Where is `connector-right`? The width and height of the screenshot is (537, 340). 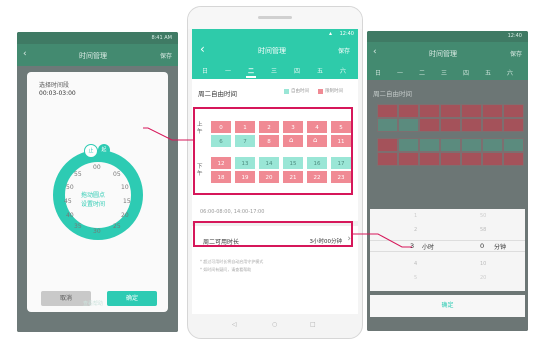 connector-right is located at coordinates (382, 240).